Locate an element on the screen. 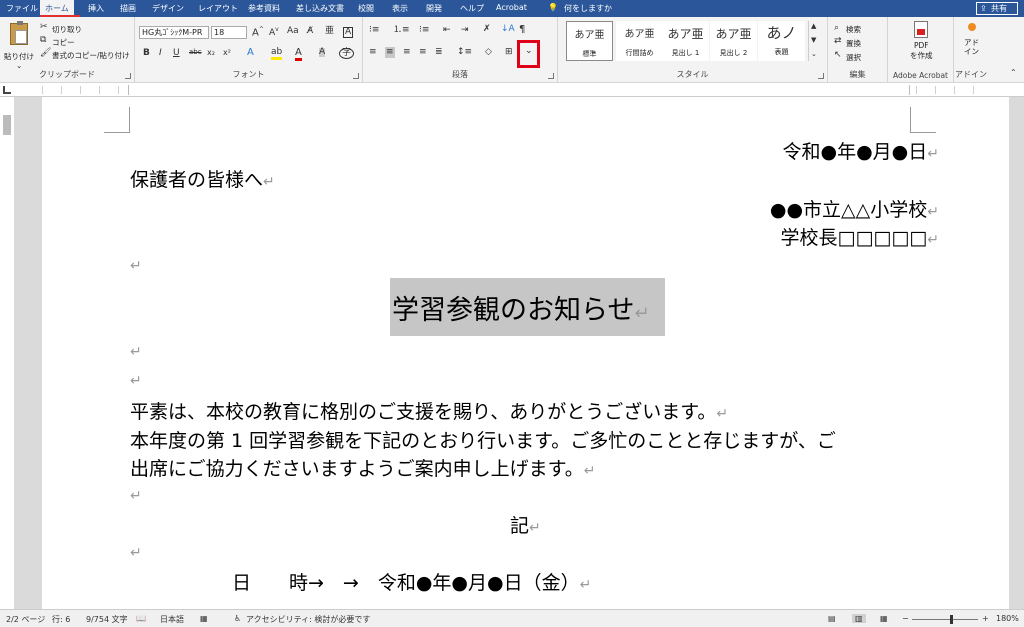 This screenshot has height=627, width=1024. copy-icon: ⧉ is located at coordinates (43, 40).